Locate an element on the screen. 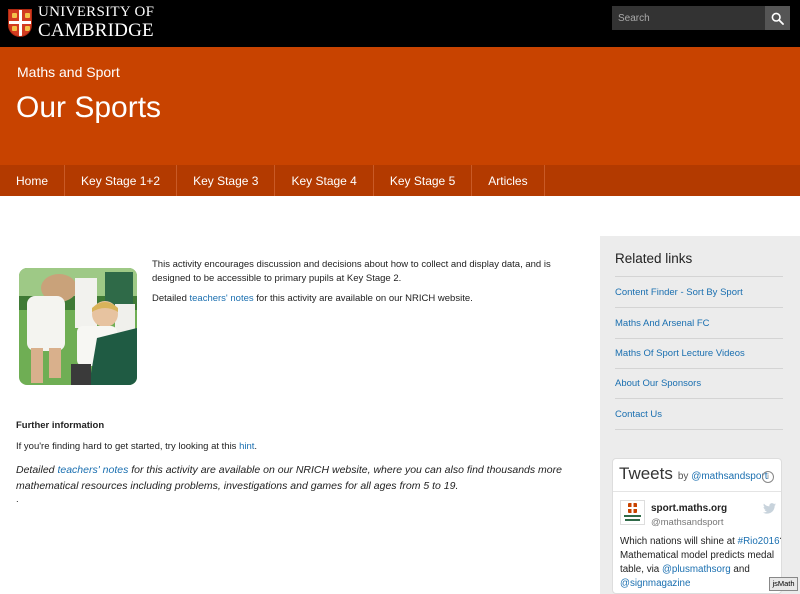 The height and width of the screenshot is (594, 800). search-icon is located at coordinates (777, 18).